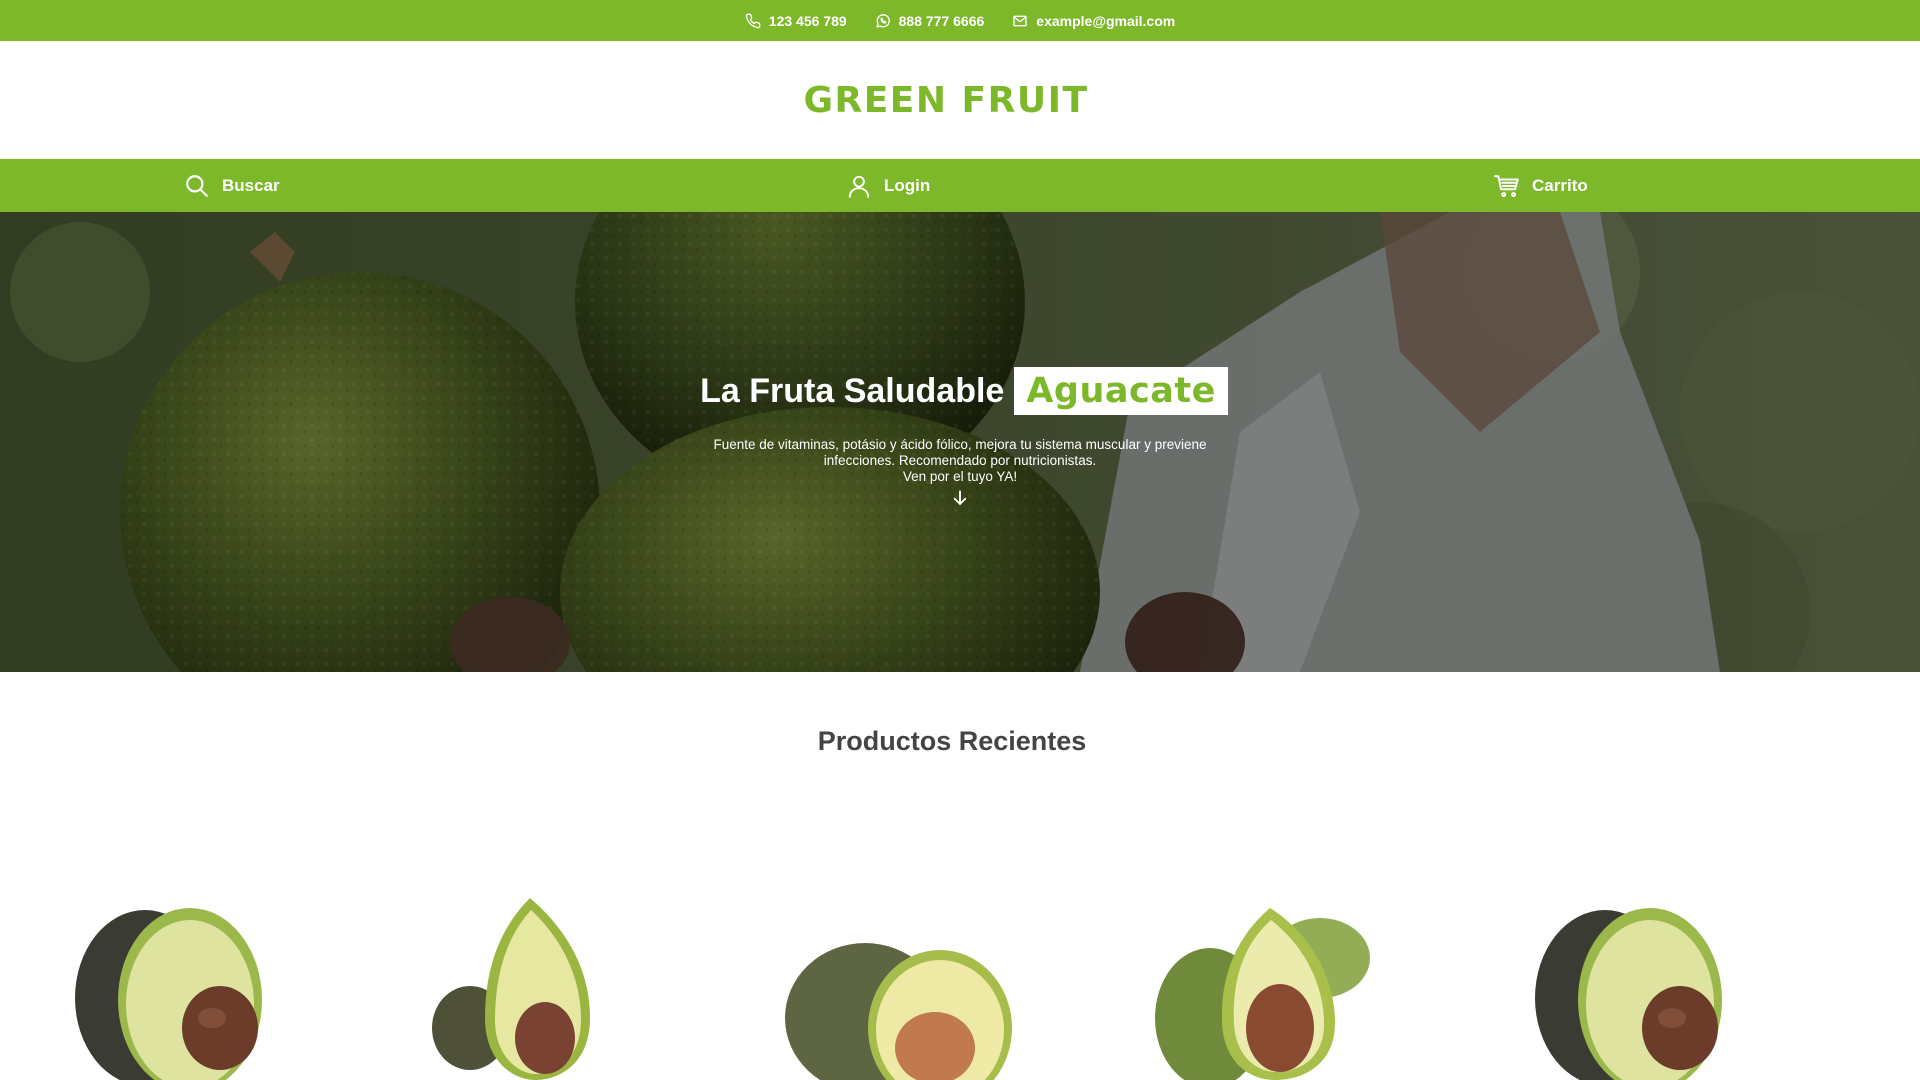 This screenshot has width=1920, height=1080. I want to click on email-address: example@gmail.com, so click(1106, 20).